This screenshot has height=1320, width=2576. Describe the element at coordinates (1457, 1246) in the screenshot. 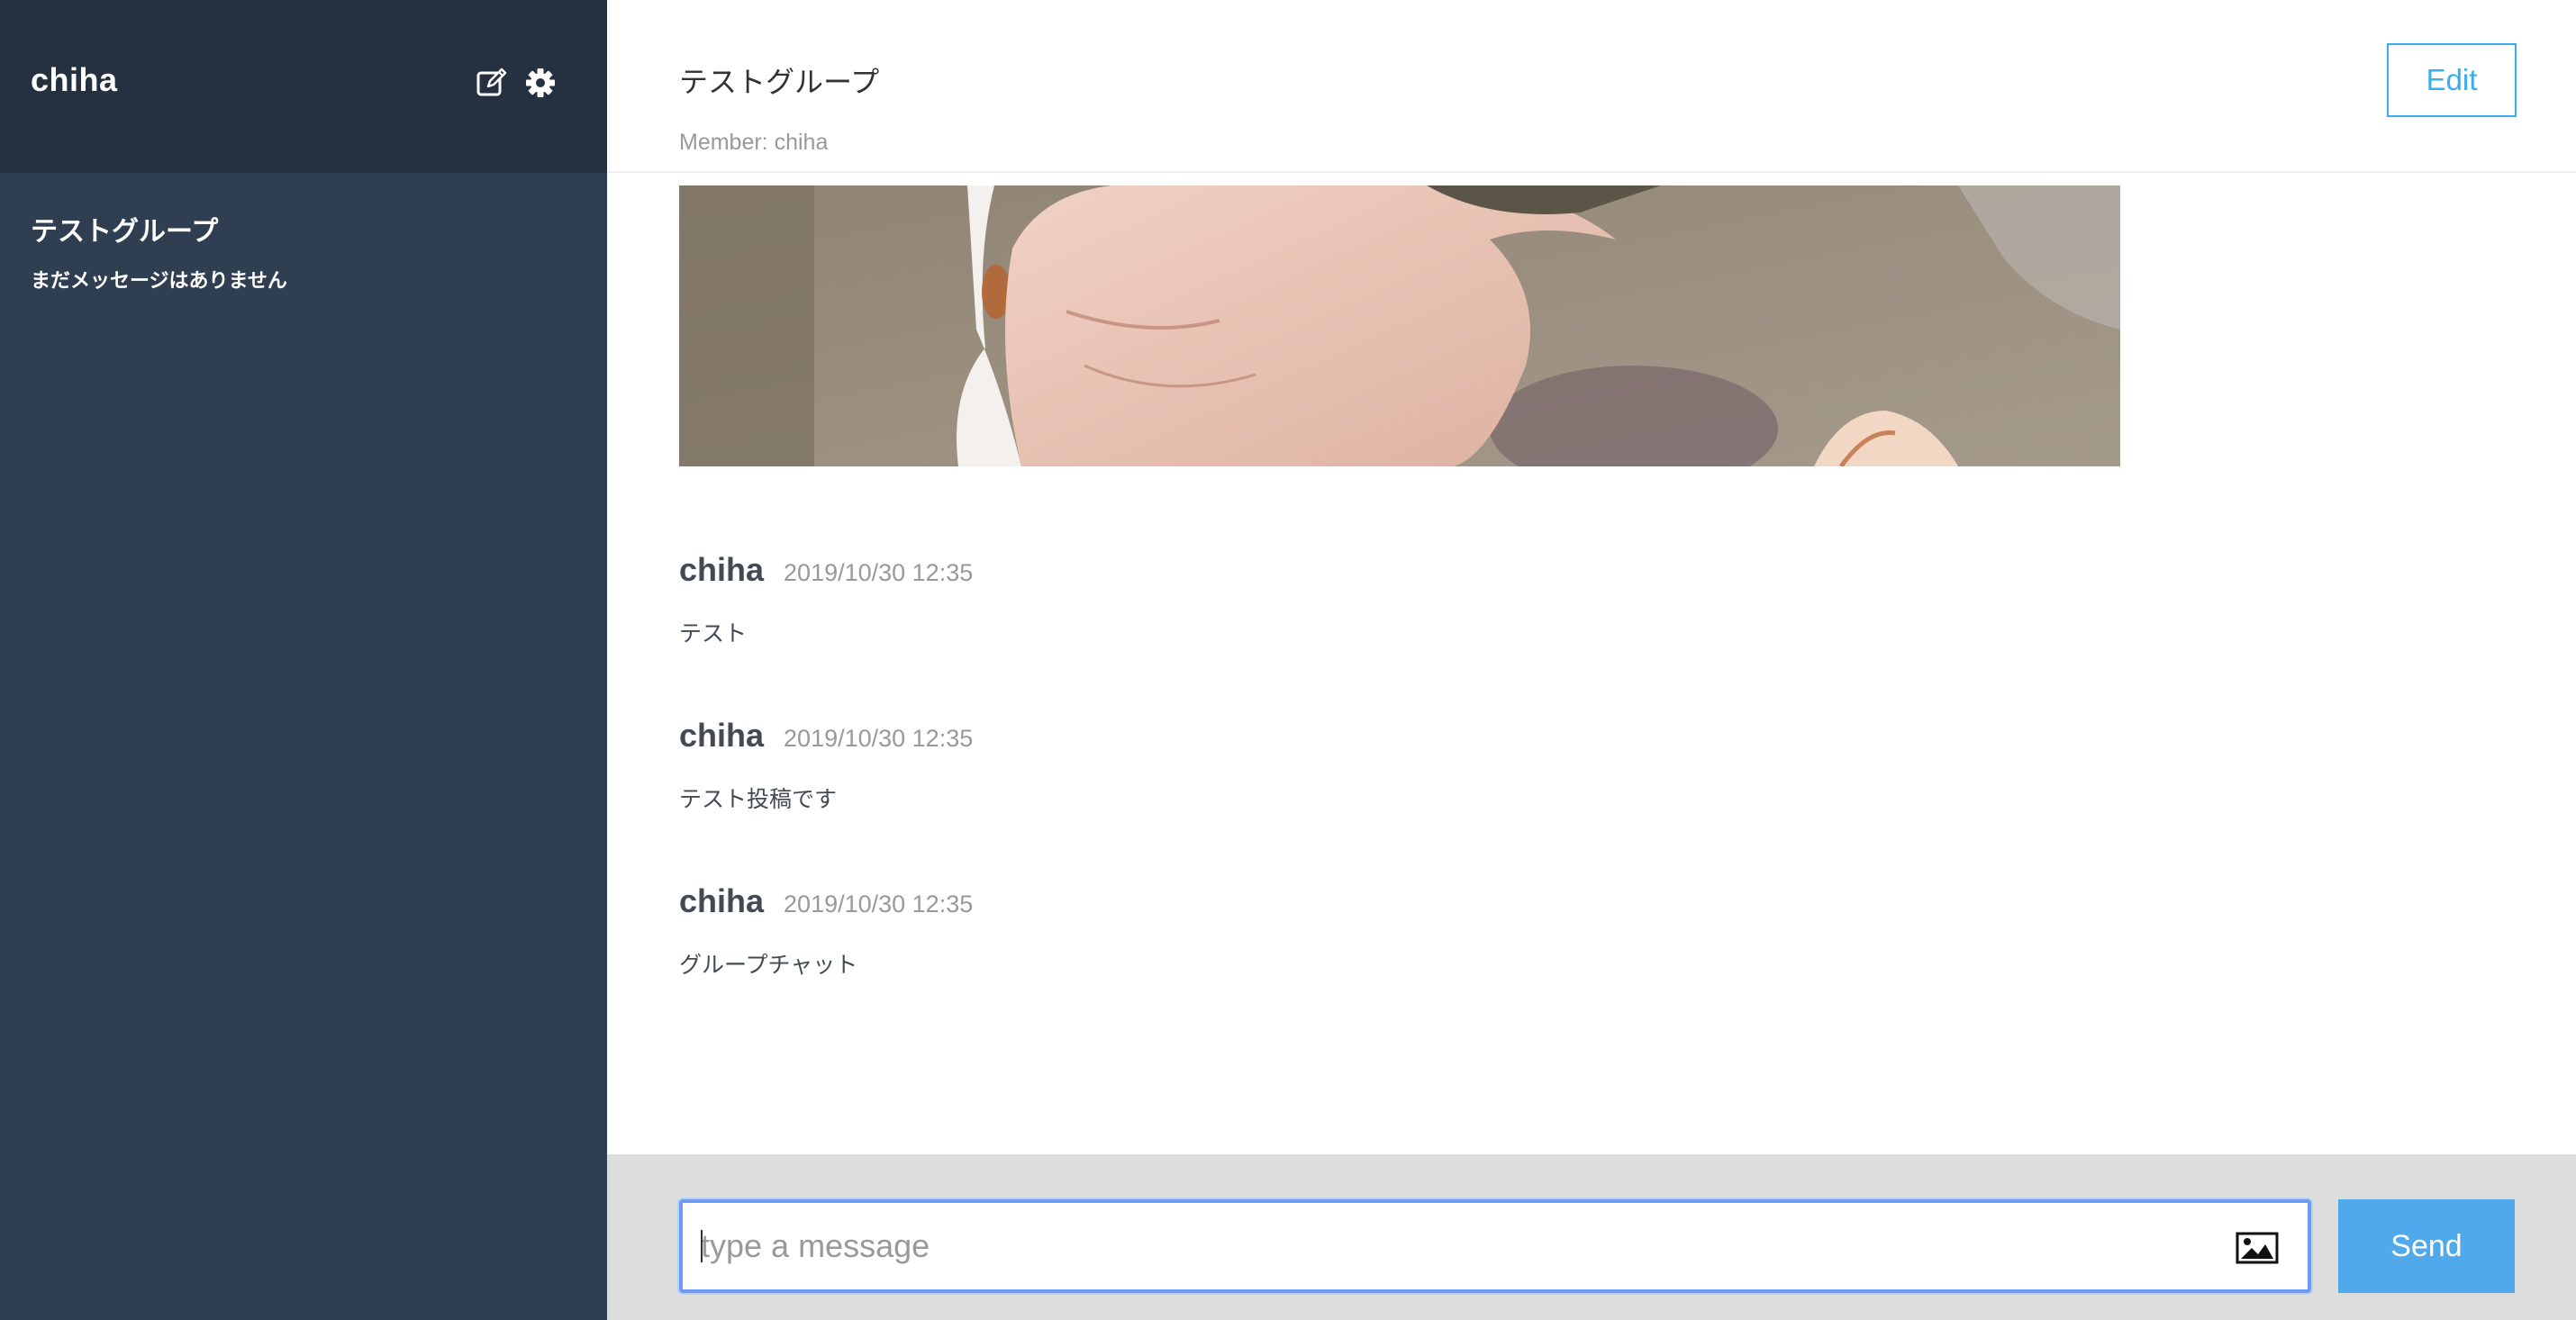

I see `message-input` at that location.